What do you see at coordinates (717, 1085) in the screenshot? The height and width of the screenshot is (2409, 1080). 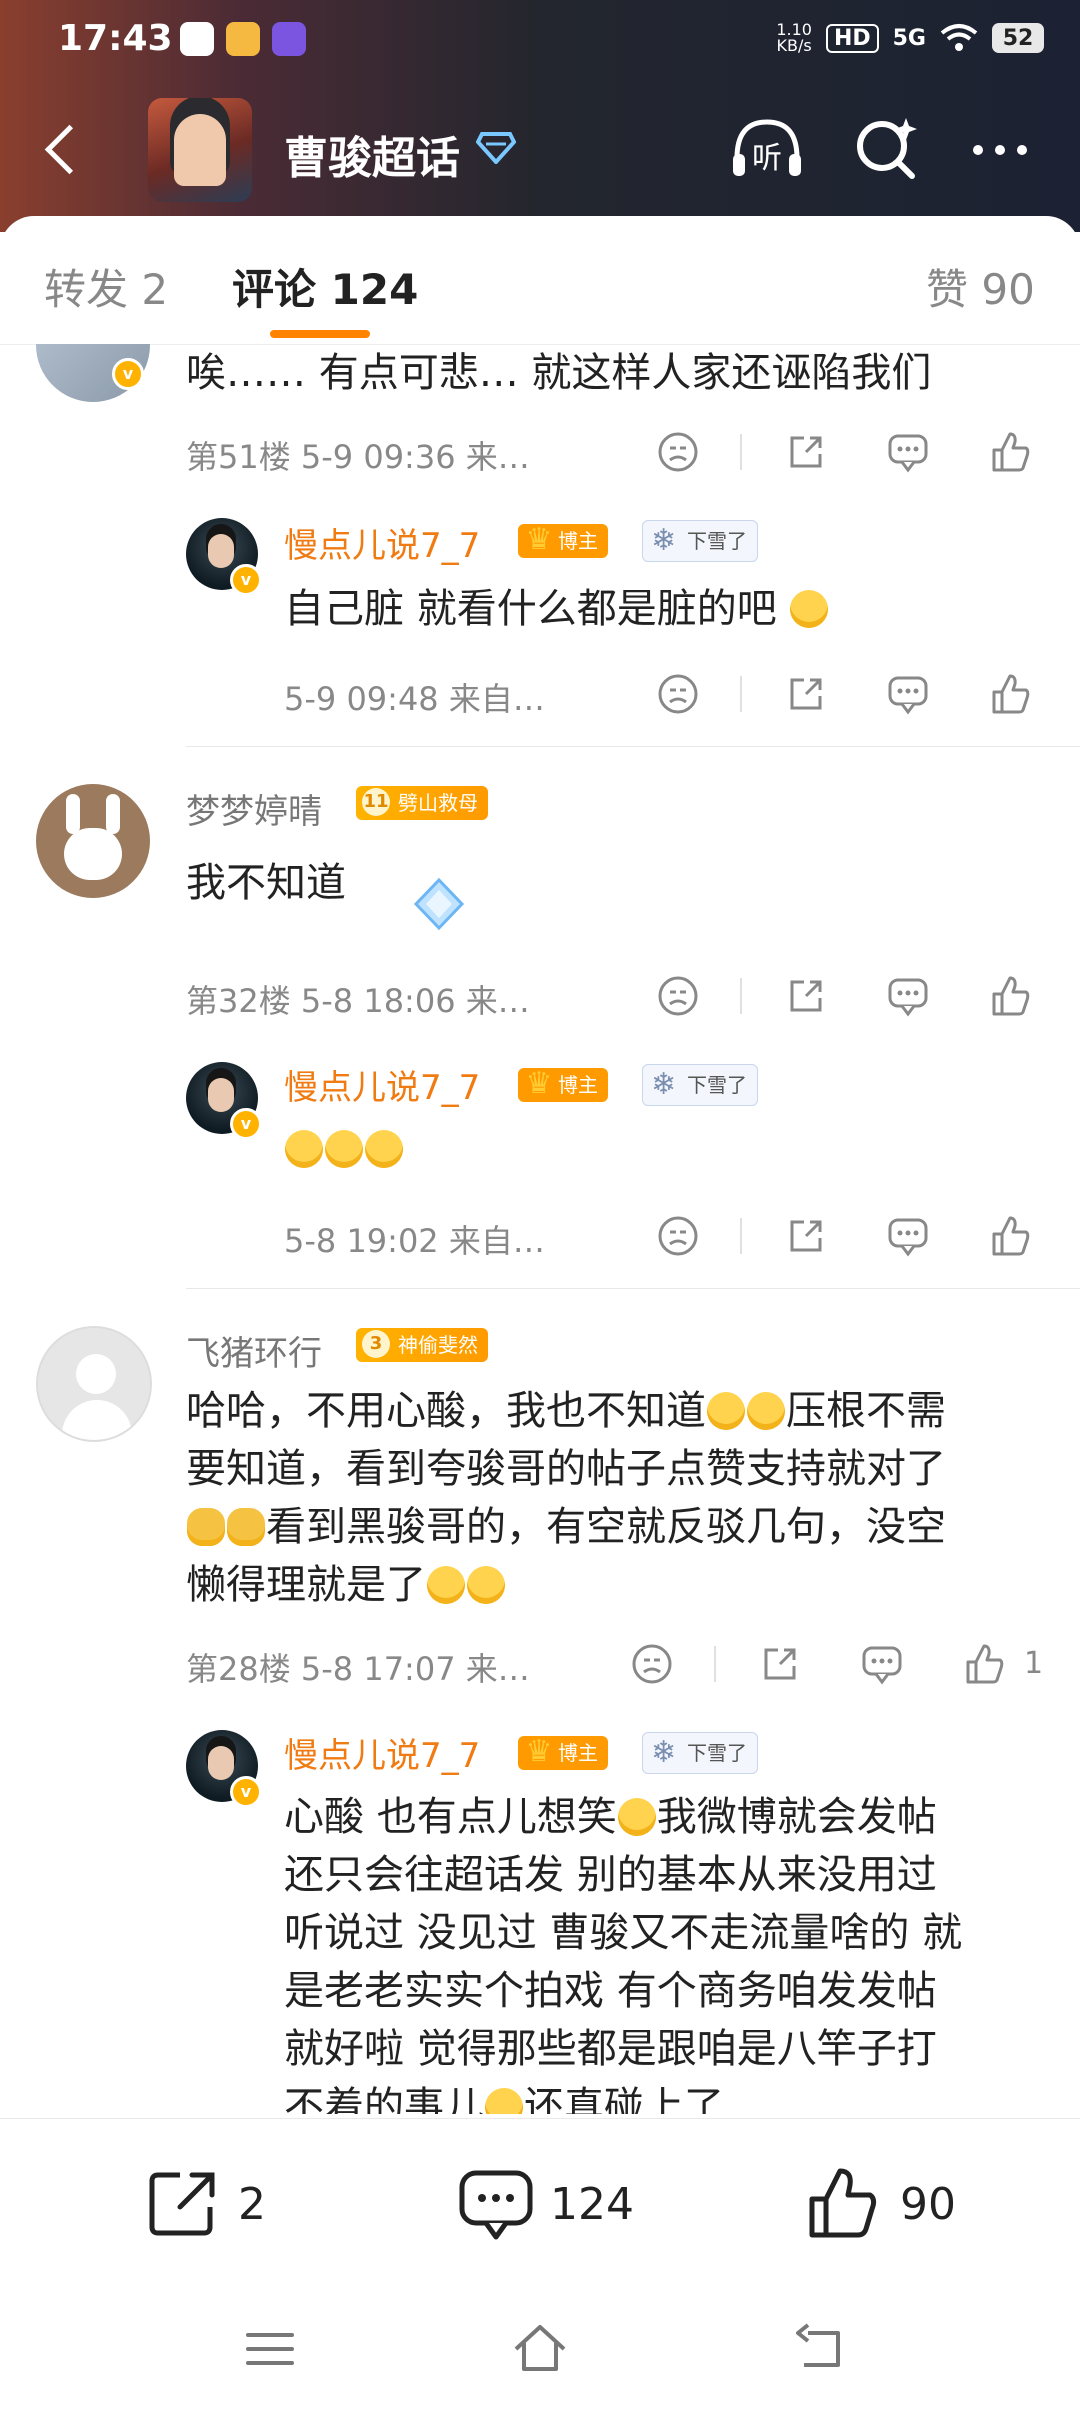 I see `snow-badge-label: 下雪了` at bounding box center [717, 1085].